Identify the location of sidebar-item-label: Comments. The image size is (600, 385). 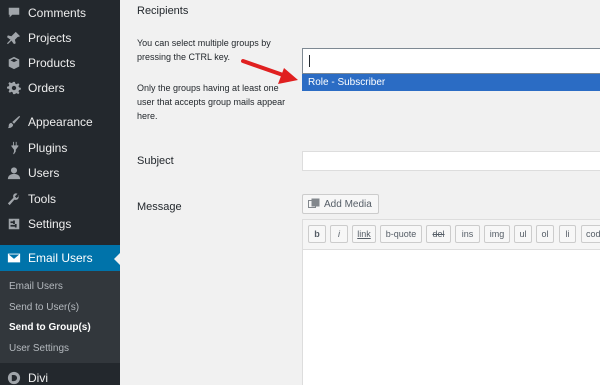
(57, 13).